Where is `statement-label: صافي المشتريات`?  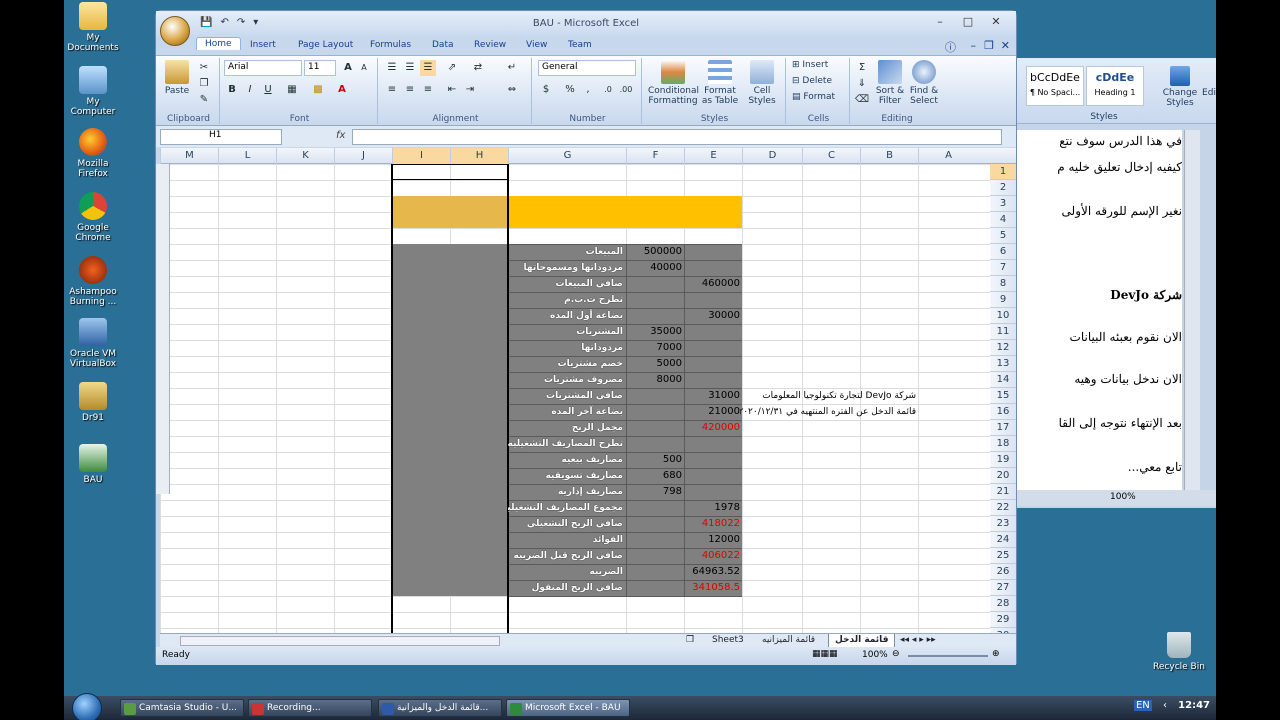 statement-label: صافي المشتريات is located at coordinates (567, 396).